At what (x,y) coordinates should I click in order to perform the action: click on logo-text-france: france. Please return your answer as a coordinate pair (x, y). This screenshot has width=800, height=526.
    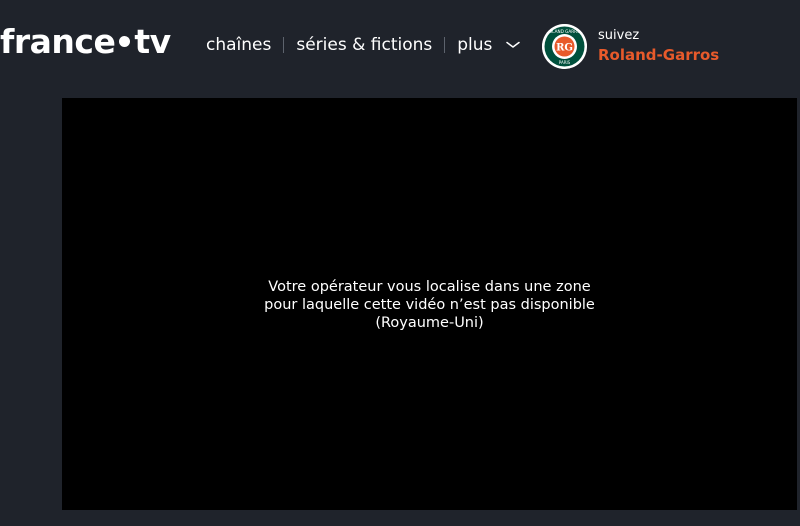
    Looking at the image, I should click on (58, 41).